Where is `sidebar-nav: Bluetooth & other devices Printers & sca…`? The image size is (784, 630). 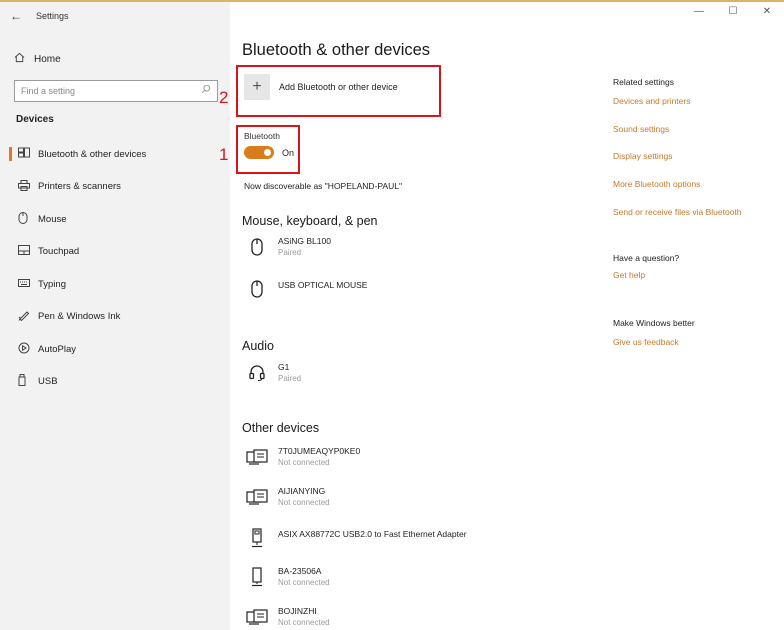
sidebar-nav: Bluetooth & other devices Printers & sca… is located at coordinates (115, 268).